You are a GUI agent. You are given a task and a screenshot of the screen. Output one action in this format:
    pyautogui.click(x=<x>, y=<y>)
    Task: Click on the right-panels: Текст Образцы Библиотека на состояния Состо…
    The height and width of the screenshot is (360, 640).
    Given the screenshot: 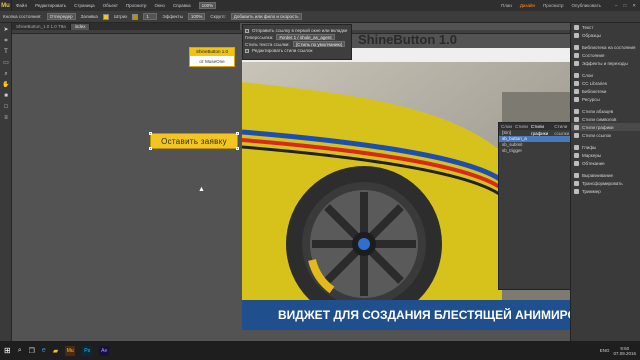 What is the action you would take?
    pyautogui.click(x=605, y=182)
    